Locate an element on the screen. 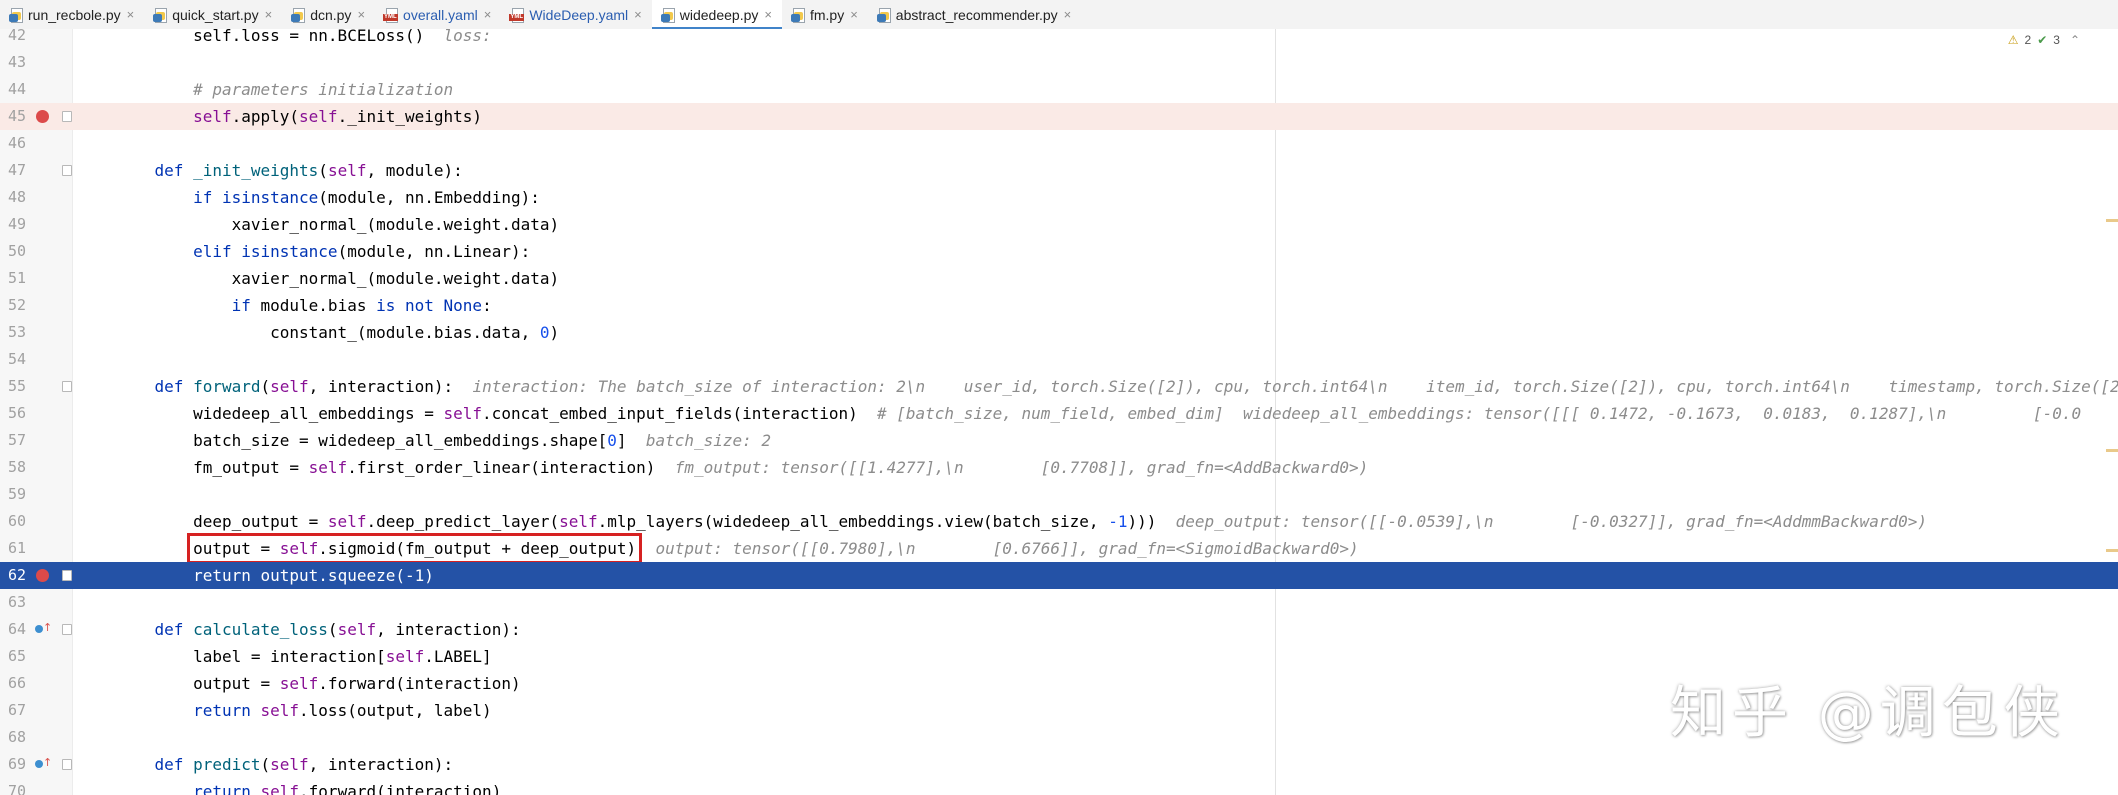 The image size is (2118, 795). line-number: 44 is located at coordinates (13, 89).